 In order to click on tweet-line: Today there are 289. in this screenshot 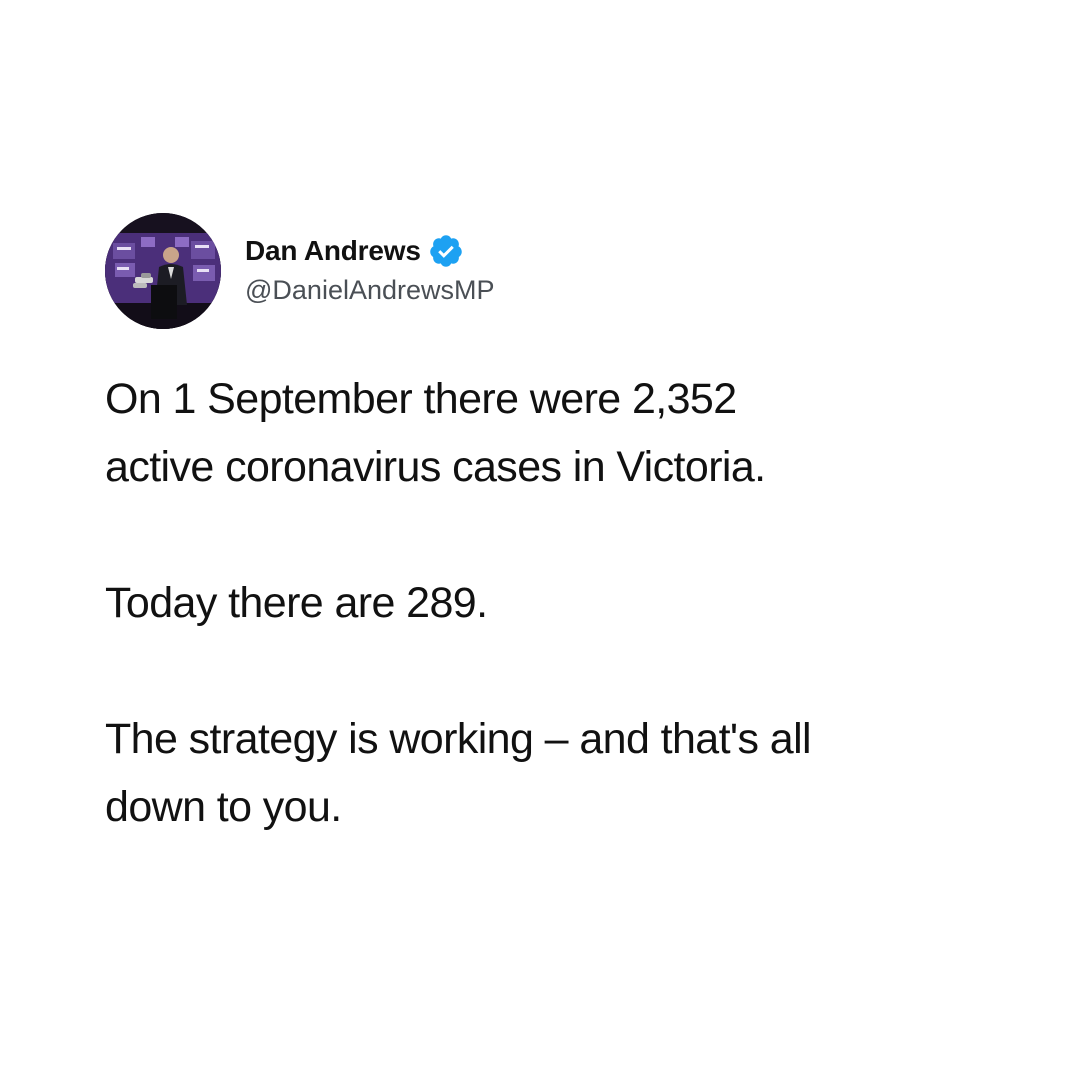, I will do `click(296, 603)`.